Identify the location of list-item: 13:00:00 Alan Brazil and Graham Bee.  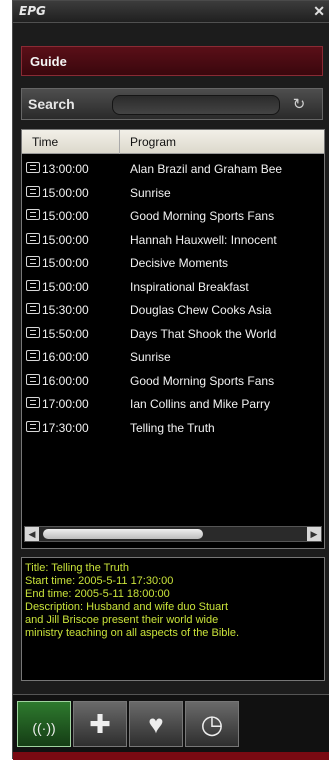
(173, 170).